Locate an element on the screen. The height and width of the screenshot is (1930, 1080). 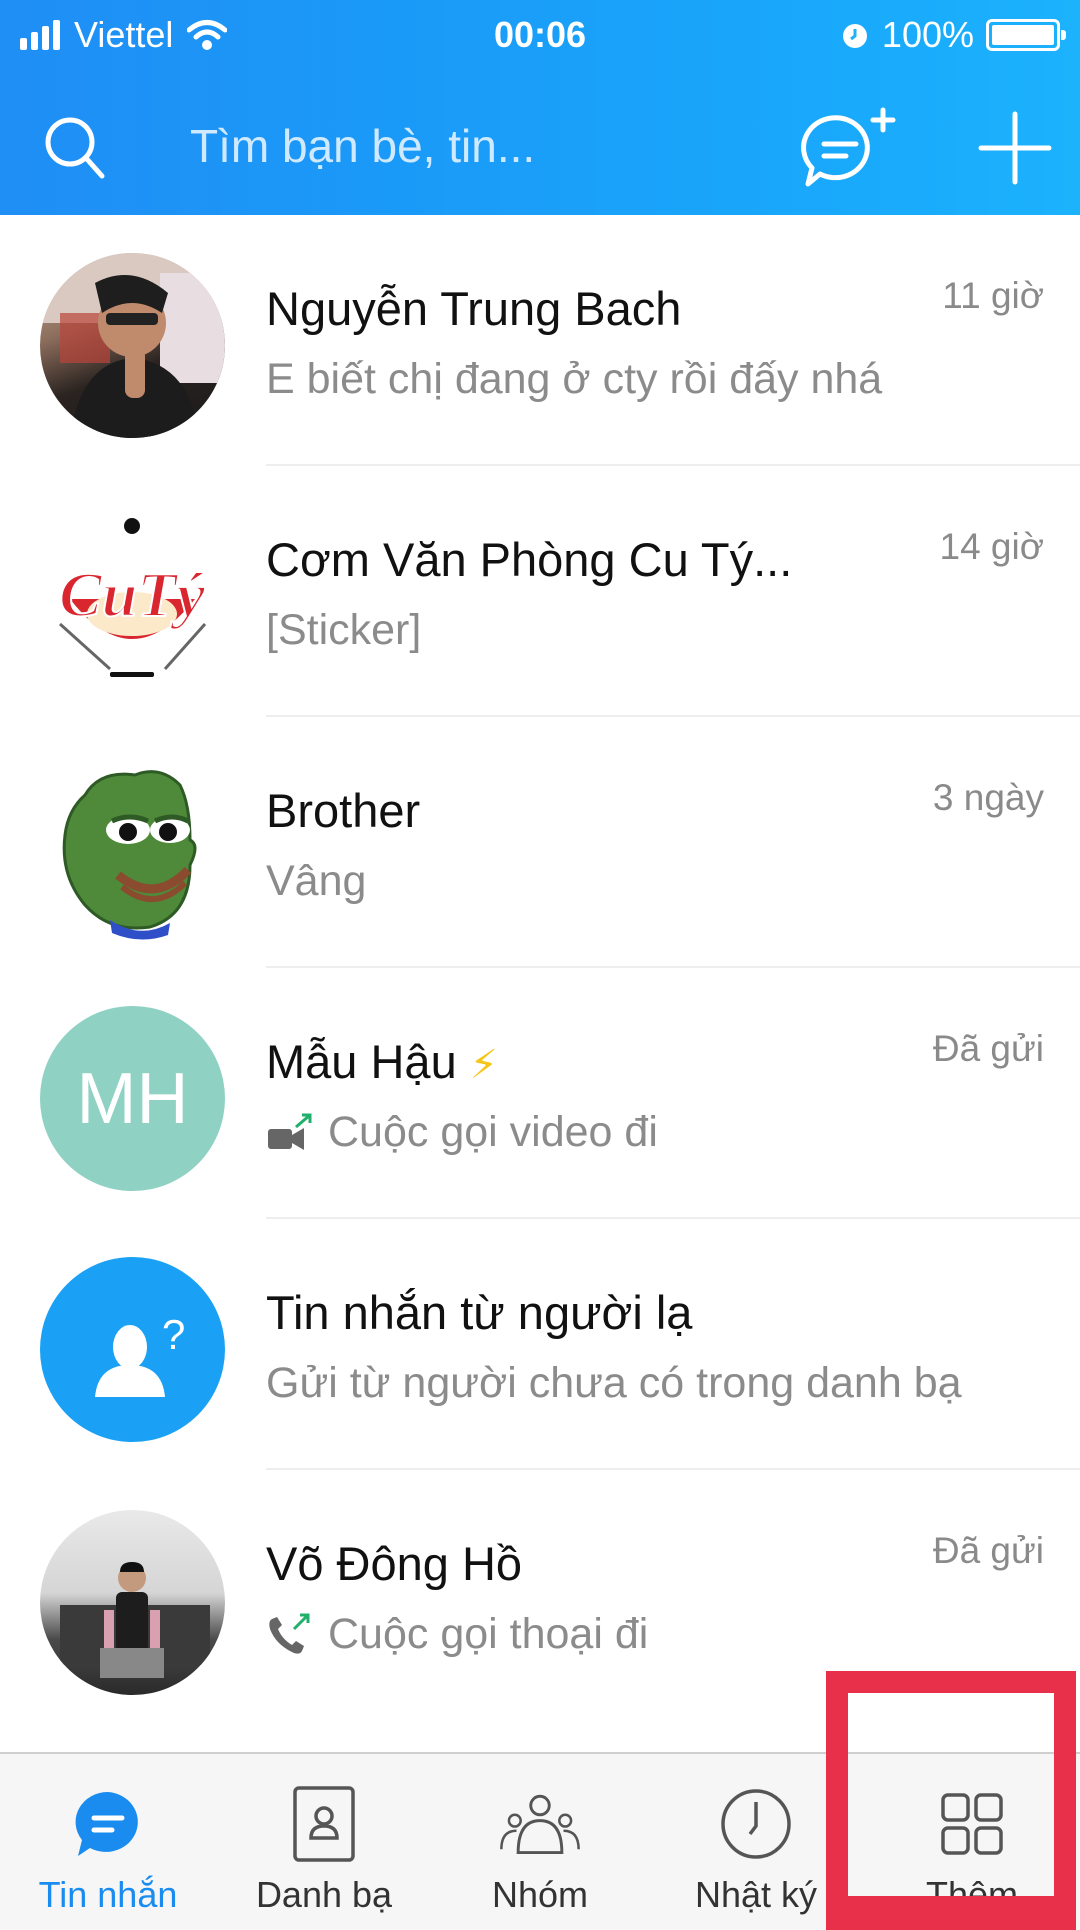
status-bar: Viettel 00:06 100% is located at coordinates (540, 37).